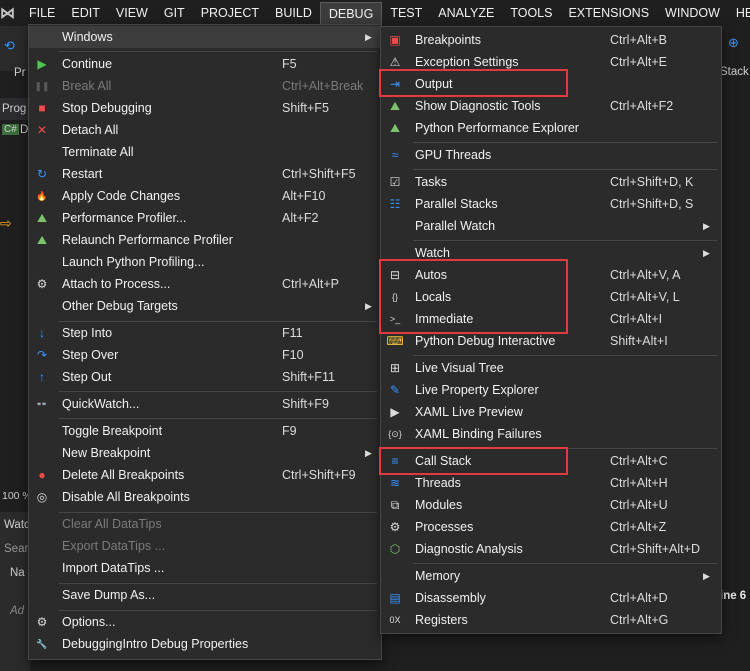 This screenshot has width=750, height=671. Describe the element at coordinates (17, 611) in the screenshot. I see `watch-add-item: Ad` at that location.